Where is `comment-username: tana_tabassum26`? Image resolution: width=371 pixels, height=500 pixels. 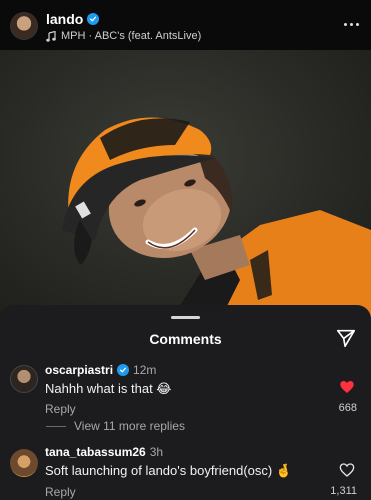
comment-username: tana_tabassum26 is located at coordinates (95, 452).